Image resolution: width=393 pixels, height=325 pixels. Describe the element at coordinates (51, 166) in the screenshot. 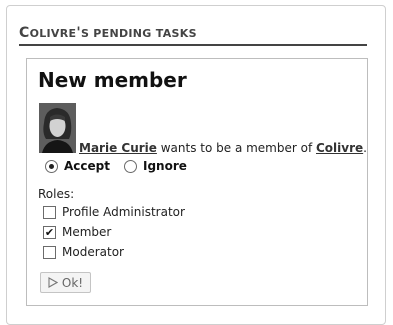

I see `radio-selected-icon` at that location.